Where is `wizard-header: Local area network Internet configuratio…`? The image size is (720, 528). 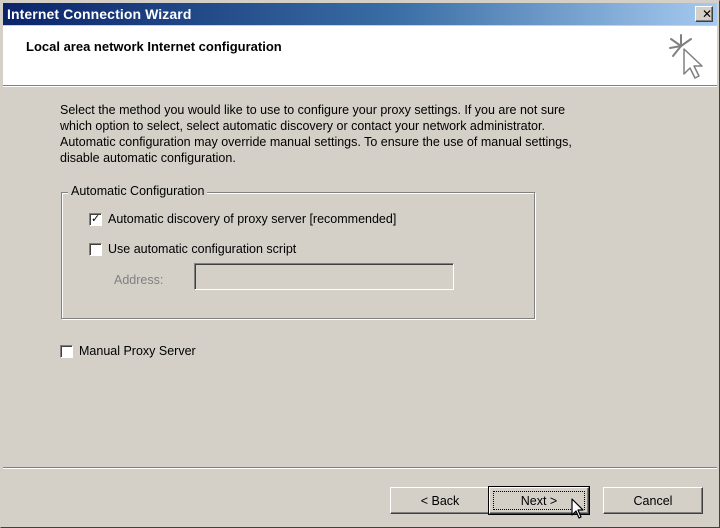
wizard-header: Local area network Internet configuratio… is located at coordinates (360, 55).